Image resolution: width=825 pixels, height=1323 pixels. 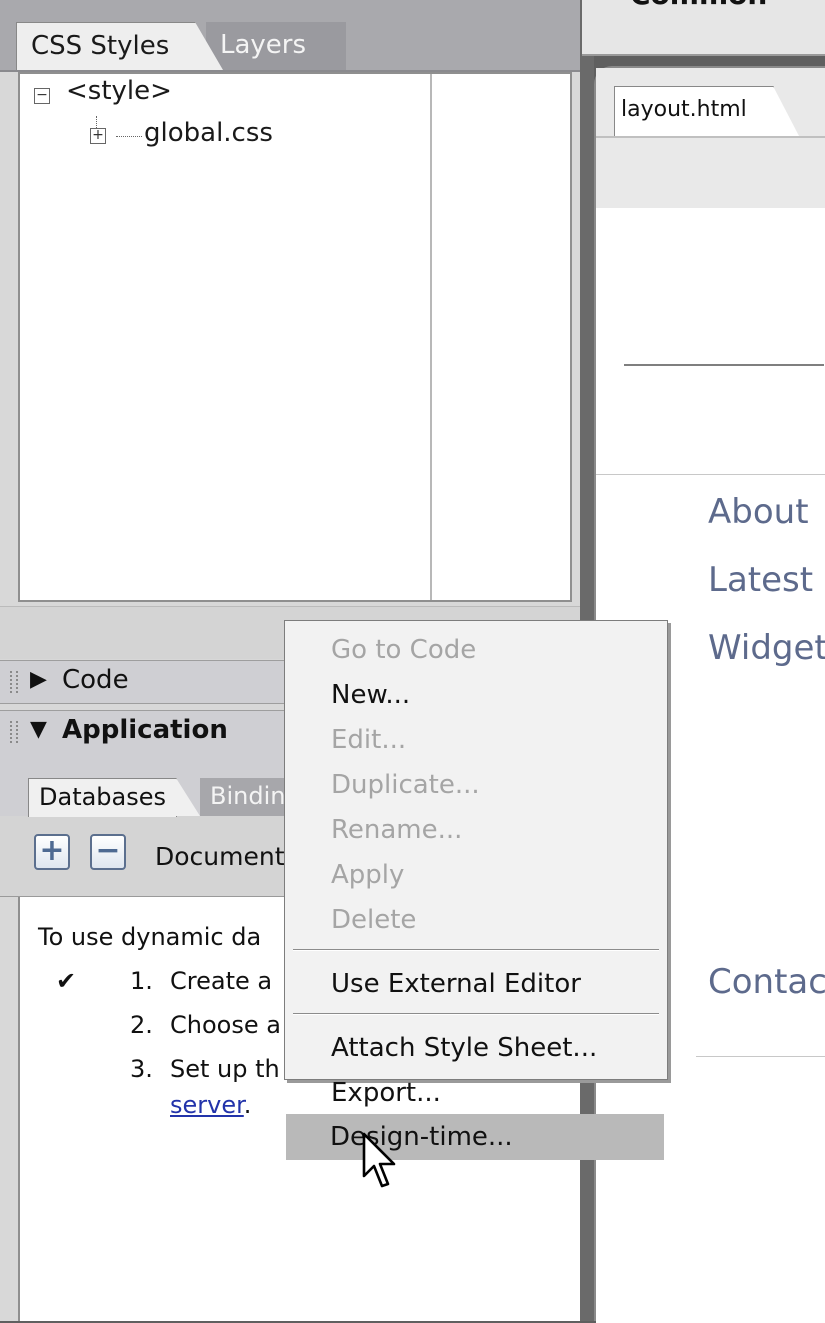 I want to click on tab-layout-html-label: layout.html, so click(x=684, y=109).